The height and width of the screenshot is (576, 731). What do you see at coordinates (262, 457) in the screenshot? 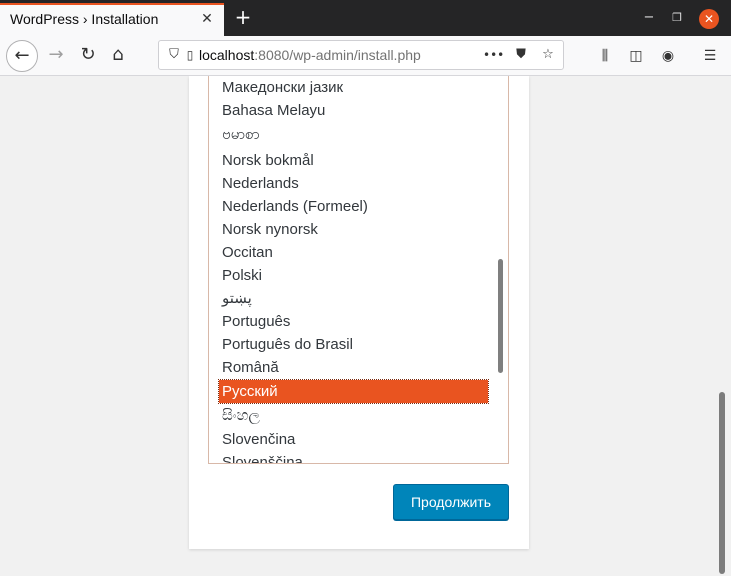
I see `language-option: Slovenščina` at bounding box center [262, 457].